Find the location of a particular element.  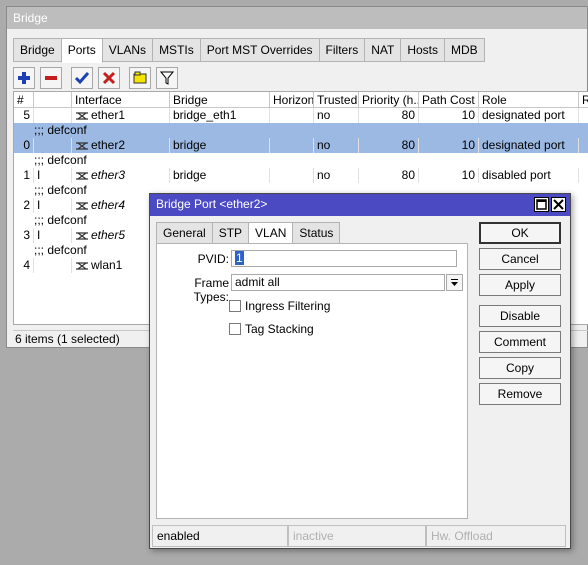

close-button is located at coordinates (558, 204).